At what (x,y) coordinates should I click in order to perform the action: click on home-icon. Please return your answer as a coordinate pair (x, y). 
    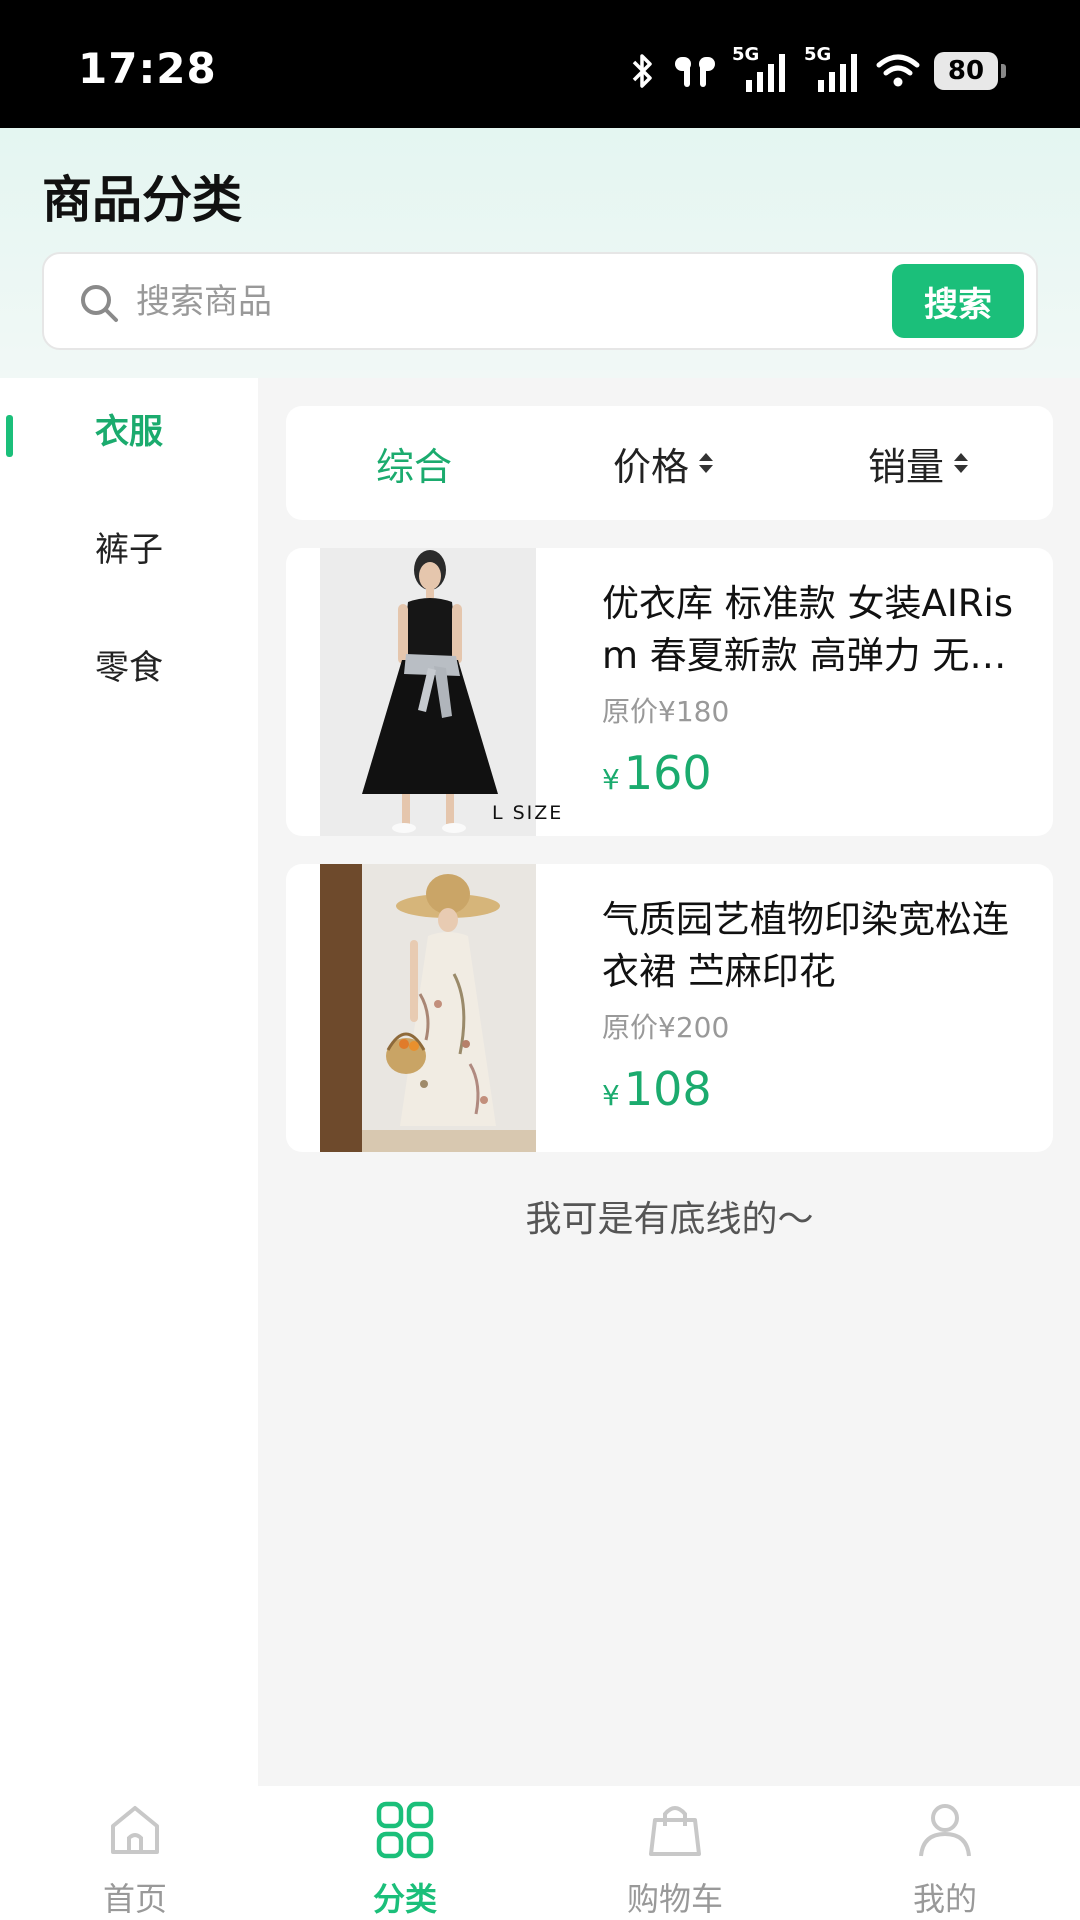
    Looking at the image, I should click on (135, 1830).